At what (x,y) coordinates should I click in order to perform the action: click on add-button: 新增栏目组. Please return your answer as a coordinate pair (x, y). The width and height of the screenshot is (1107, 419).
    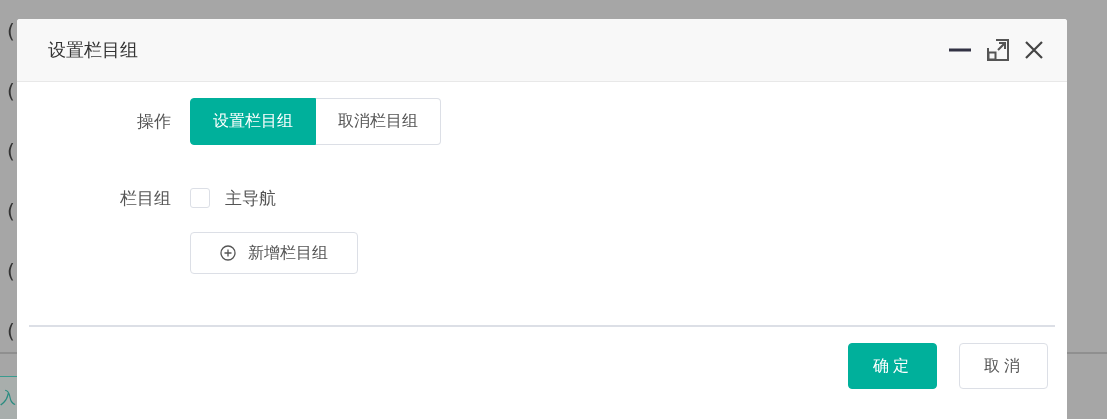
    Looking at the image, I should click on (274, 253).